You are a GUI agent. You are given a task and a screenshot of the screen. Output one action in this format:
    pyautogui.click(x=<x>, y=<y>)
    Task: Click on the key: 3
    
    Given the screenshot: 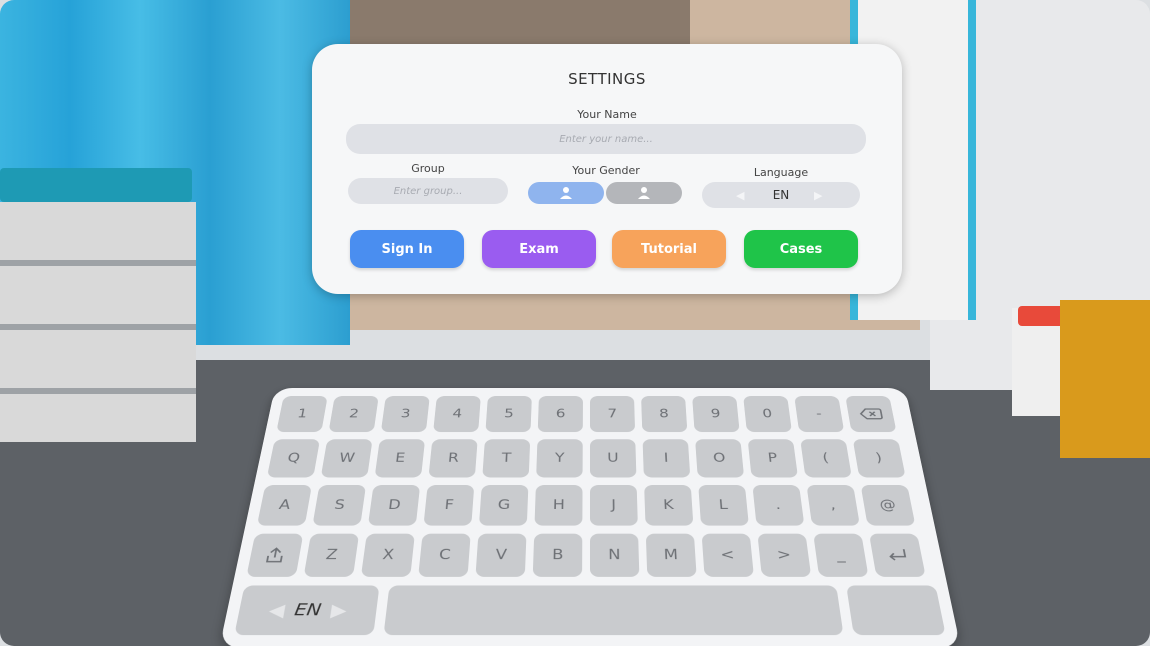 What is the action you would take?
    pyautogui.click(x=405, y=414)
    